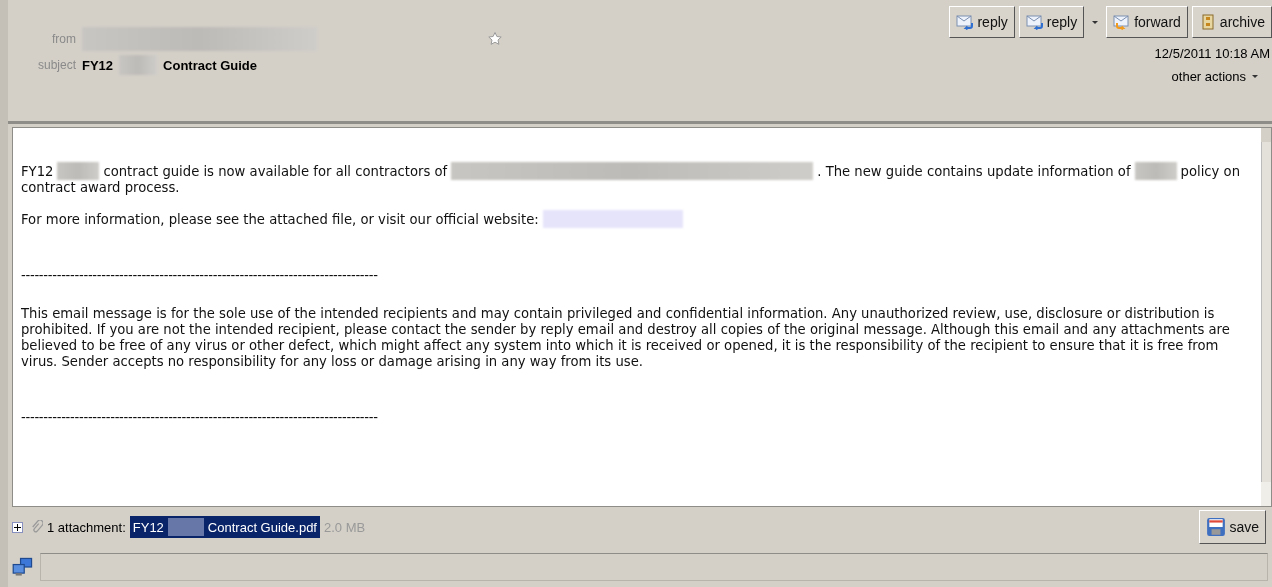 The width and height of the screenshot is (1272, 587). I want to click on message-paragraph: This email message is for the sole use of the intended recipients and may contain privileged and confidential information. Any unauthorized review, use, disclosure or distribution is prohibited. If you are not the intended recipient, please contact the sender by reply email and destroy all copies of the original message. Although this email and any attachments are believed to be free of any virus or other defect, which might affect any system into which it is received or opened, it is the responsibility of the recipient to ensure that it is free from virus. Sender accepts no responsibility for any loss or damage arising in any way from its use., so click(626, 338).